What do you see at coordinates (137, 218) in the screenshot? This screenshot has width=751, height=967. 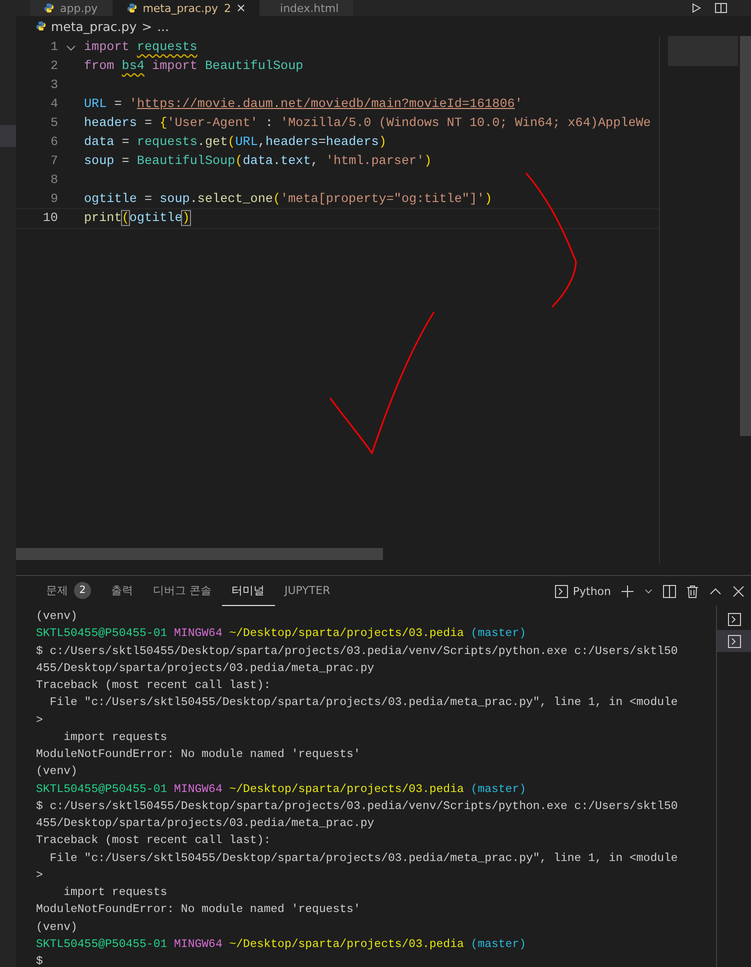 I see `code-line: print(ogtitle)` at bounding box center [137, 218].